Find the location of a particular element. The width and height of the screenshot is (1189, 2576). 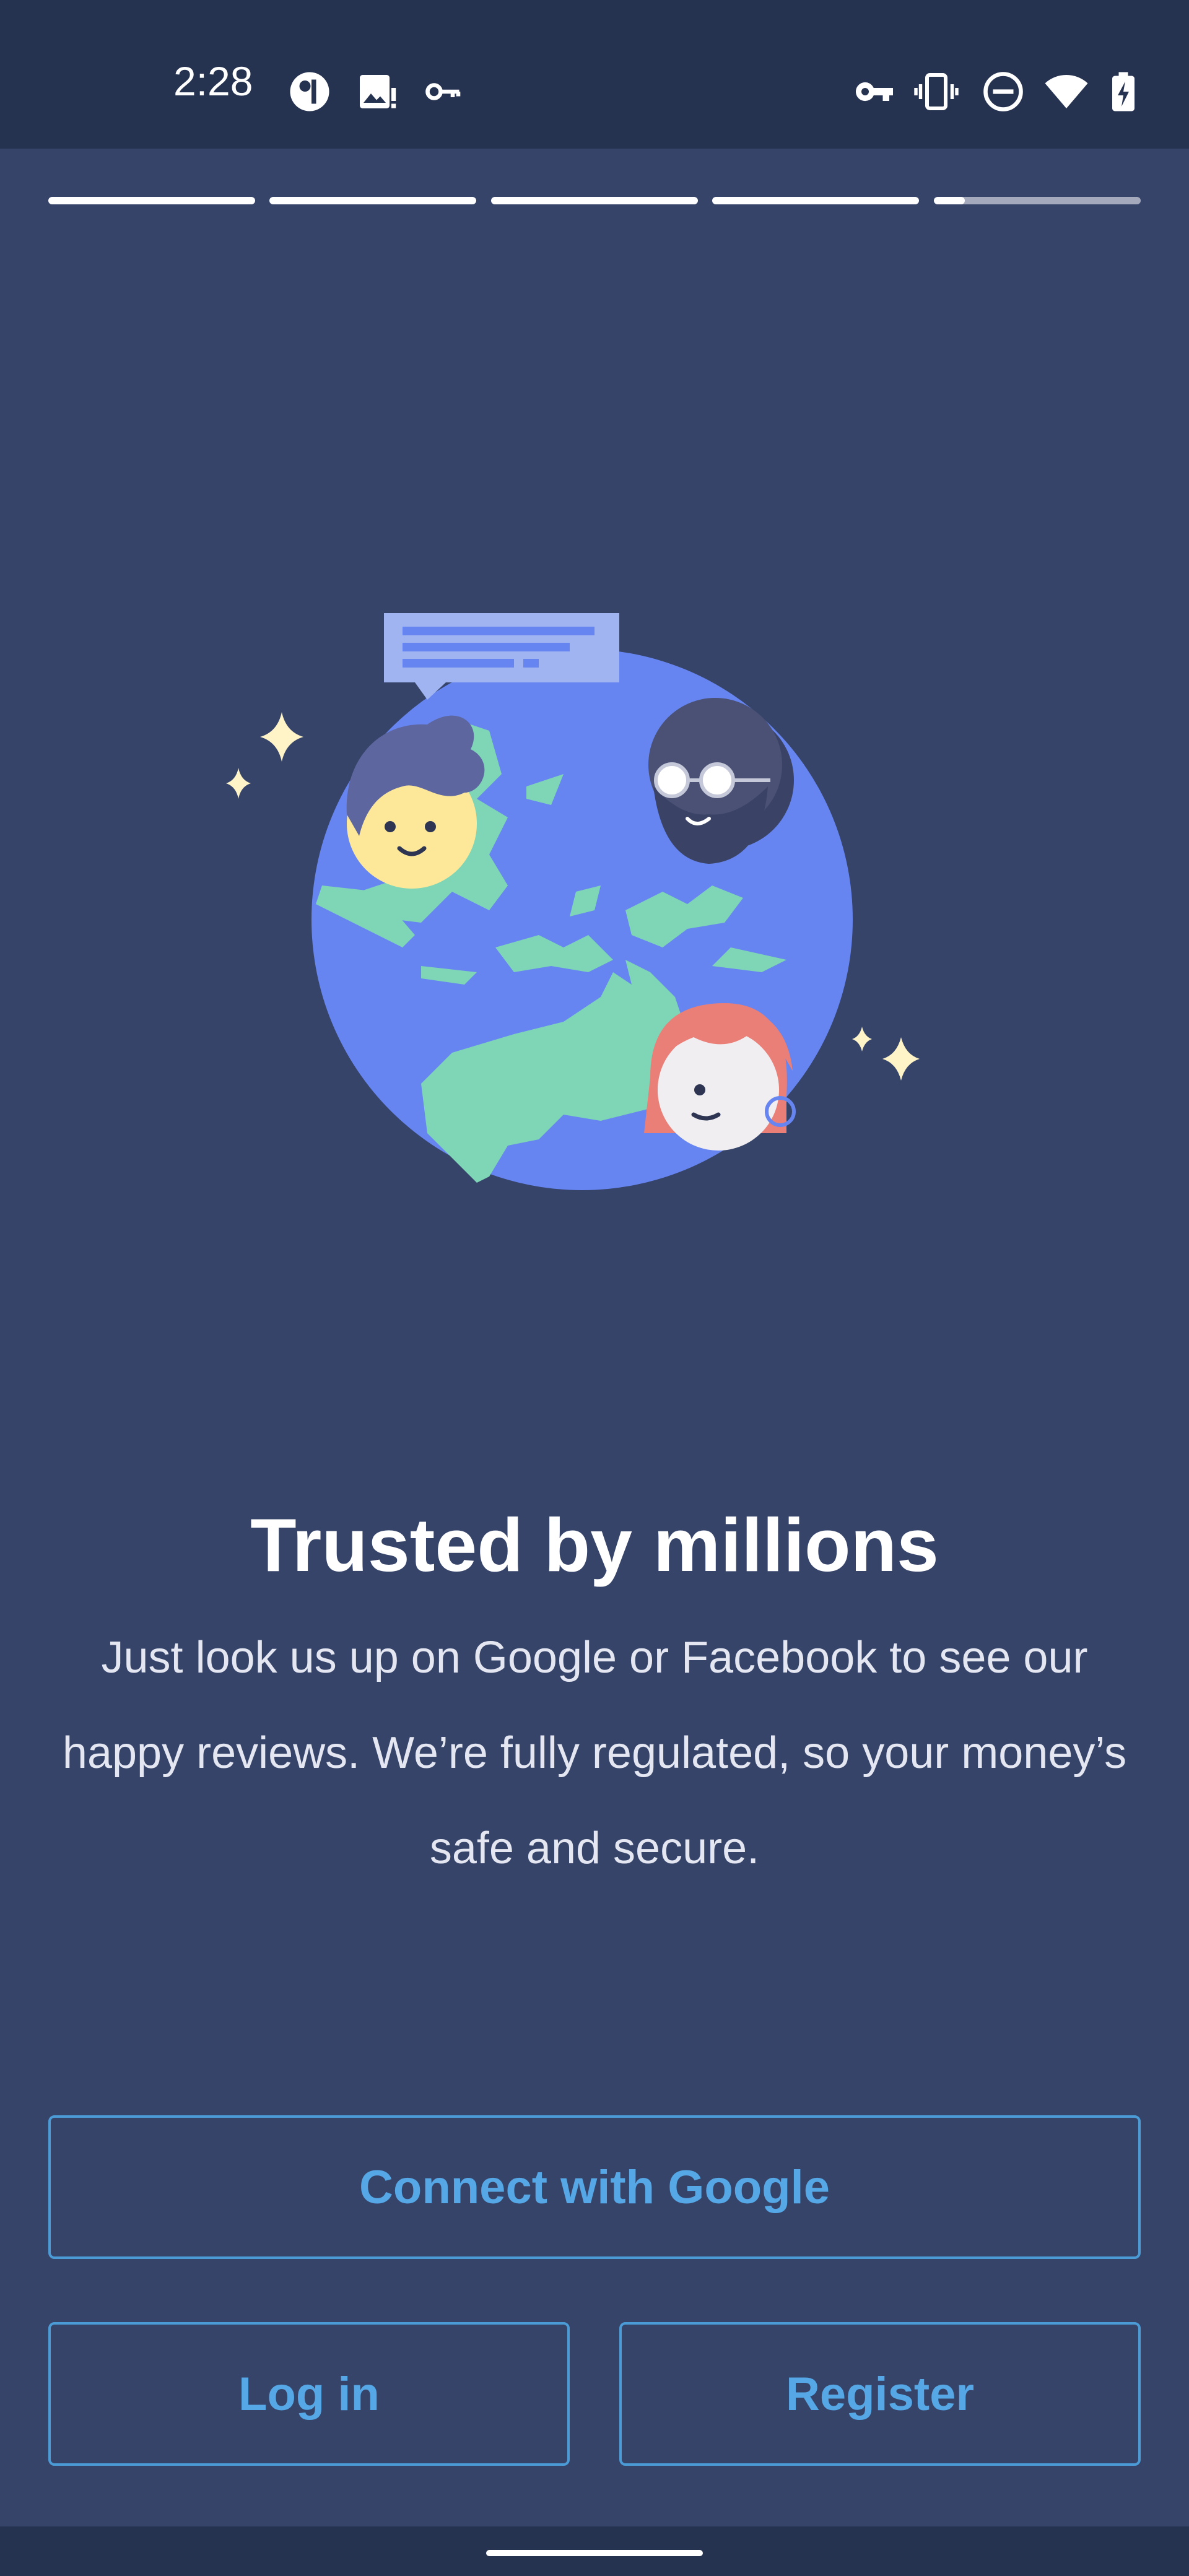

battery-charging-icon is located at coordinates (1123, 91).